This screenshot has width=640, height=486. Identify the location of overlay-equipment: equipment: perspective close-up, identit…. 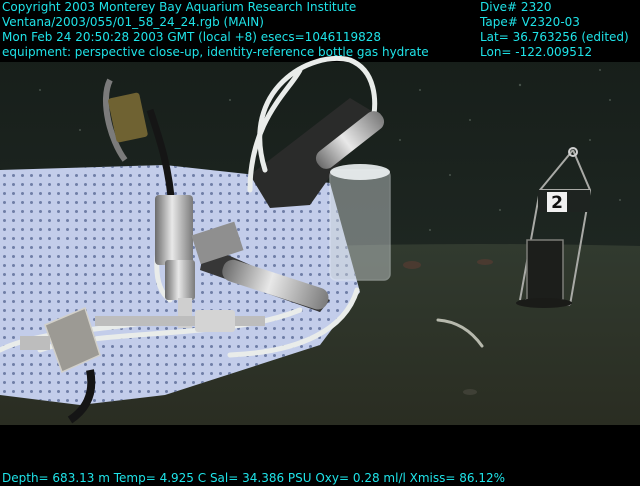
(215, 52).